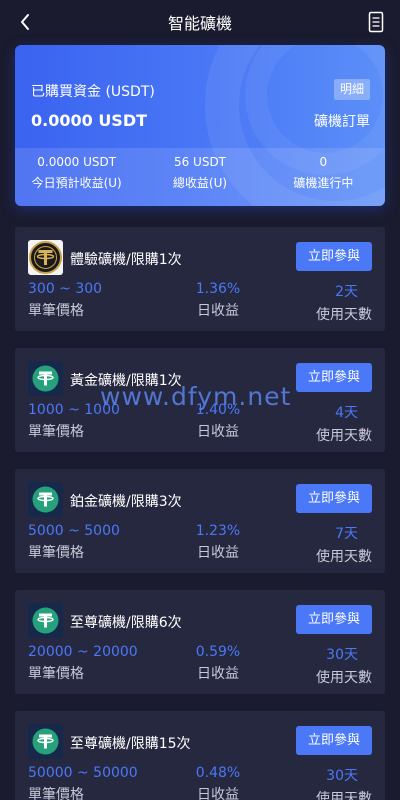 The width and height of the screenshot is (400, 800). Describe the element at coordinates (74, 531) in the screenshot. I see `price-range: 5000 ~ 5000` at that location.